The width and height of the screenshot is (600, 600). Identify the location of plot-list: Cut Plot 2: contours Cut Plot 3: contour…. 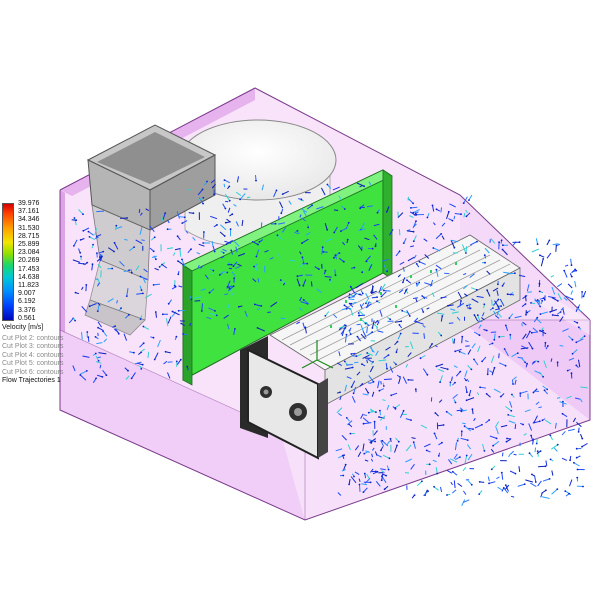
(32, 360).